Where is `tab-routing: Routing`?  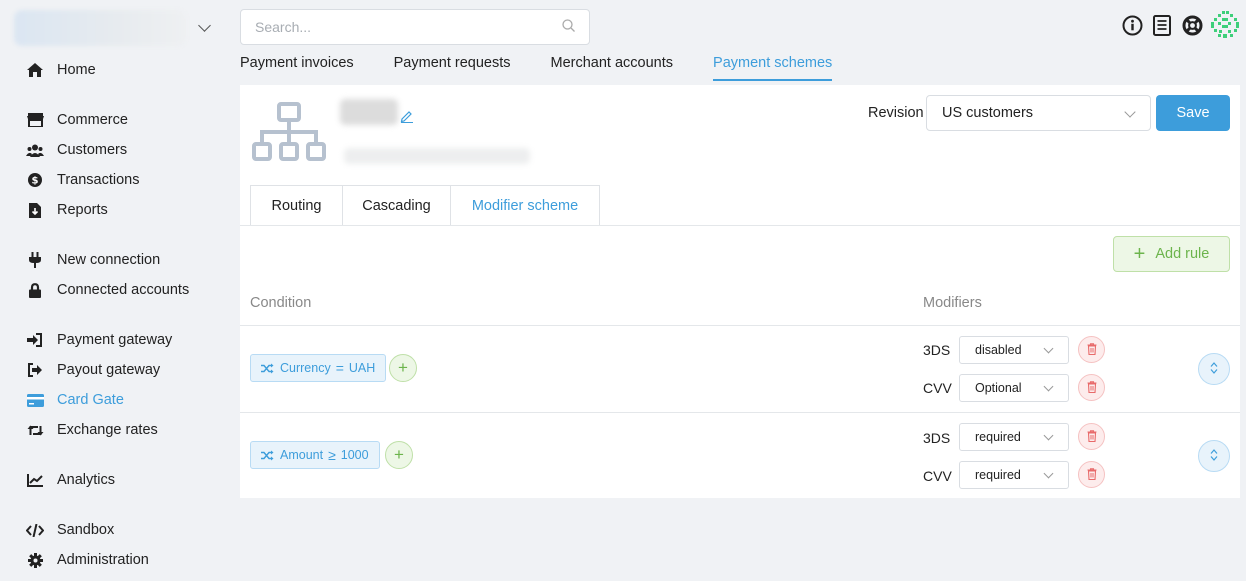 tab-routing: Routing is located at coordinates (296, 205).